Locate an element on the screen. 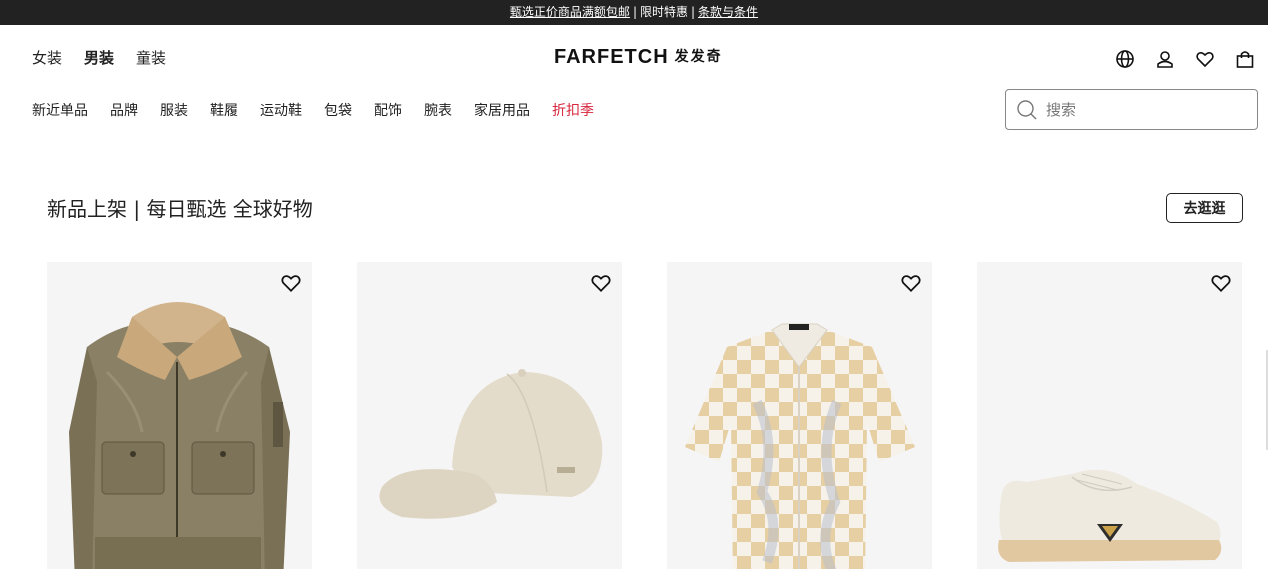  category-nav: 新近单品 品牌 服装 鞋履 运动鞋 包袋 配饰 腕表 家居用品 折扣季 is located at coordinates (324, 110).